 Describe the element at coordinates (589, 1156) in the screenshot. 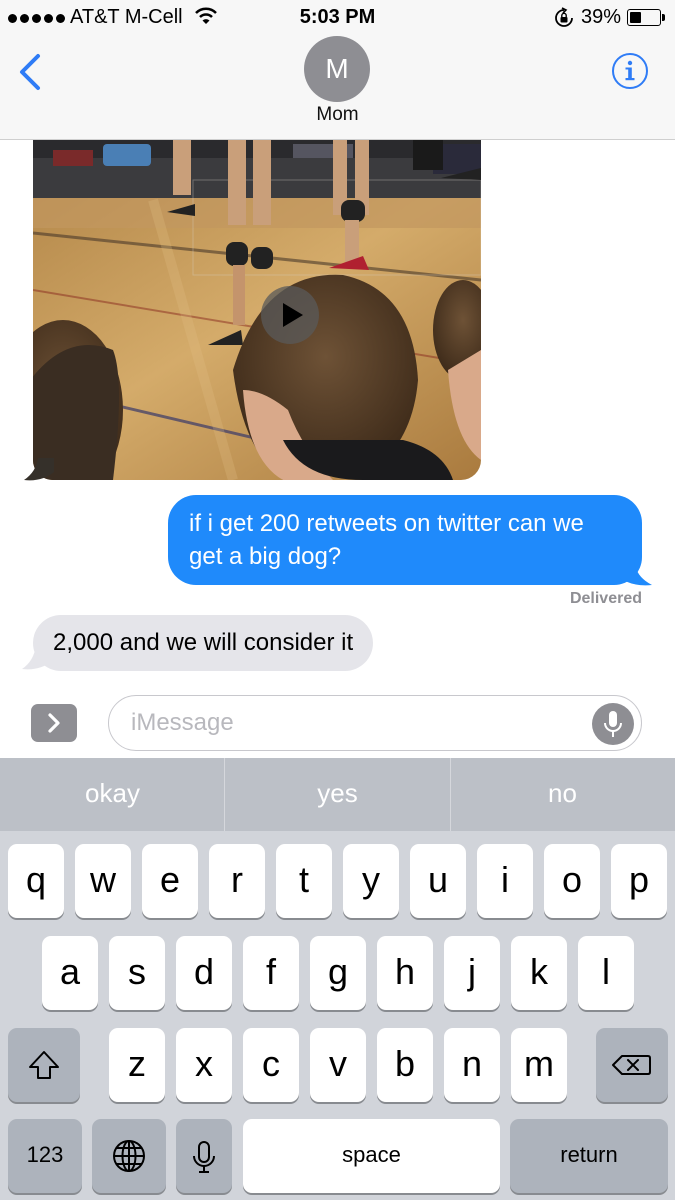

I see `return-key: return` at that location.